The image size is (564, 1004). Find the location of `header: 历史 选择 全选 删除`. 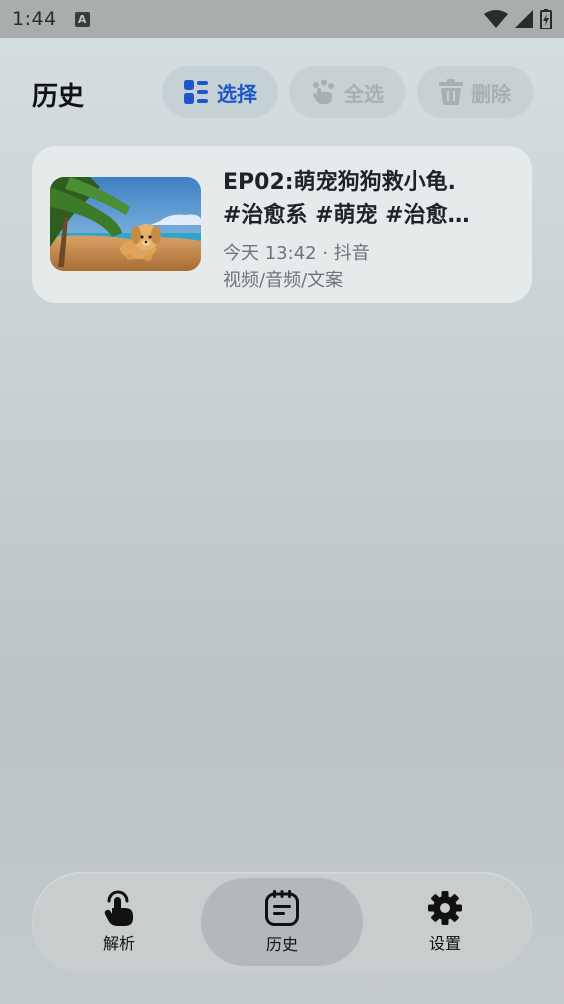

header: 历史 选择 全选 删除 is located at coordinates (282, 92).